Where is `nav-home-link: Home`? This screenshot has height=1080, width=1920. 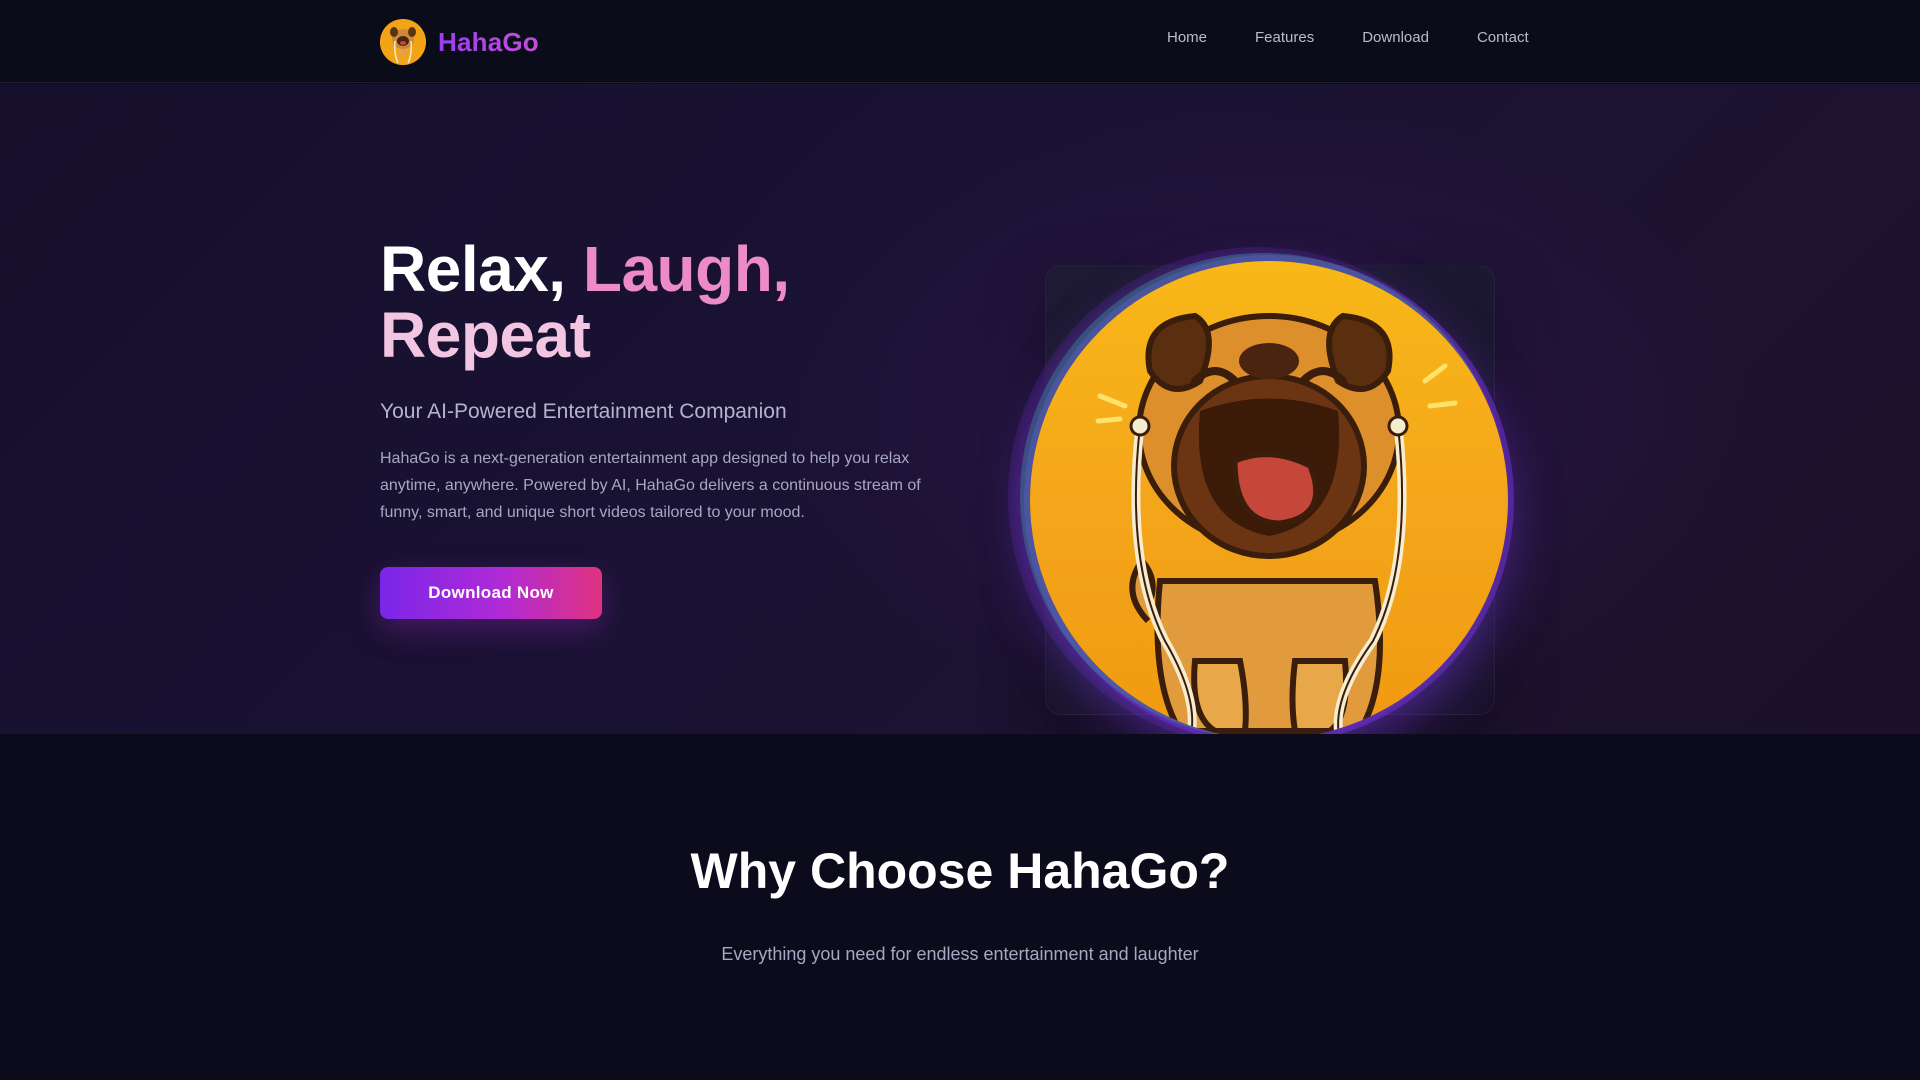 nav-home-link: Home is located at coordinates (1187, 37).